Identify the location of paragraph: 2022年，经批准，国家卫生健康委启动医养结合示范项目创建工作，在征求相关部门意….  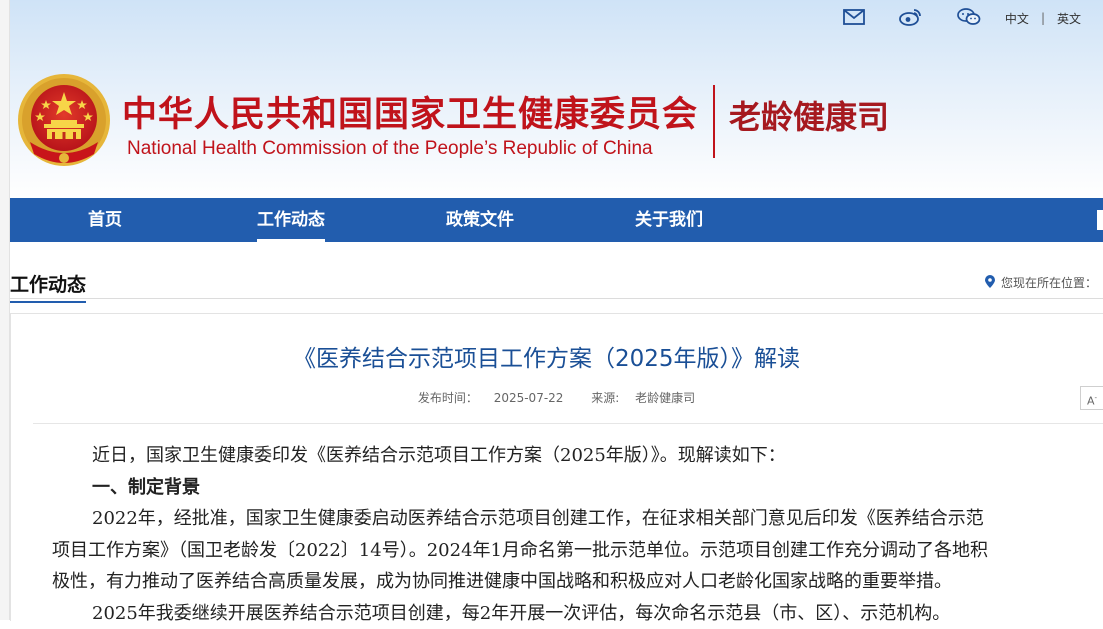
(577, 519).